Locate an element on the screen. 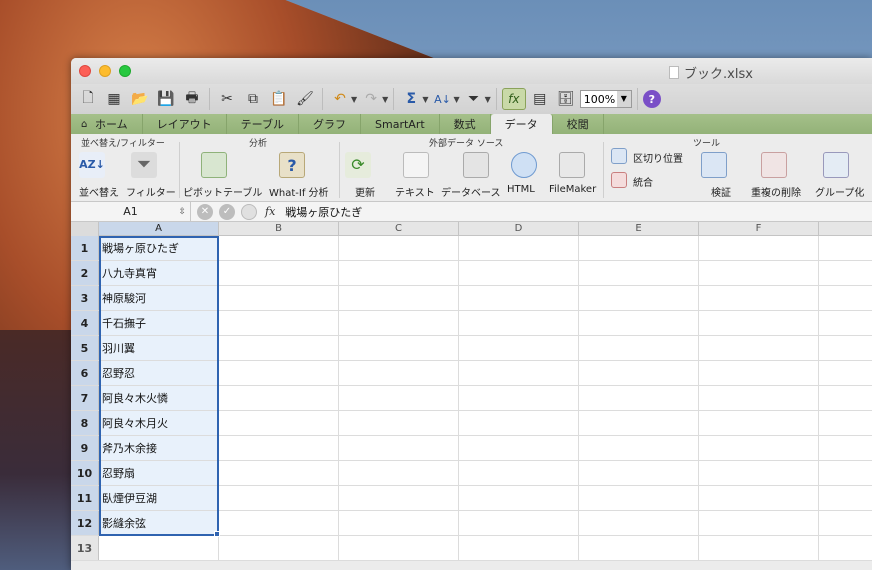 The height and width of the screenshot is (570, 872). row-header: 8 is located at coordinates (85, 423).